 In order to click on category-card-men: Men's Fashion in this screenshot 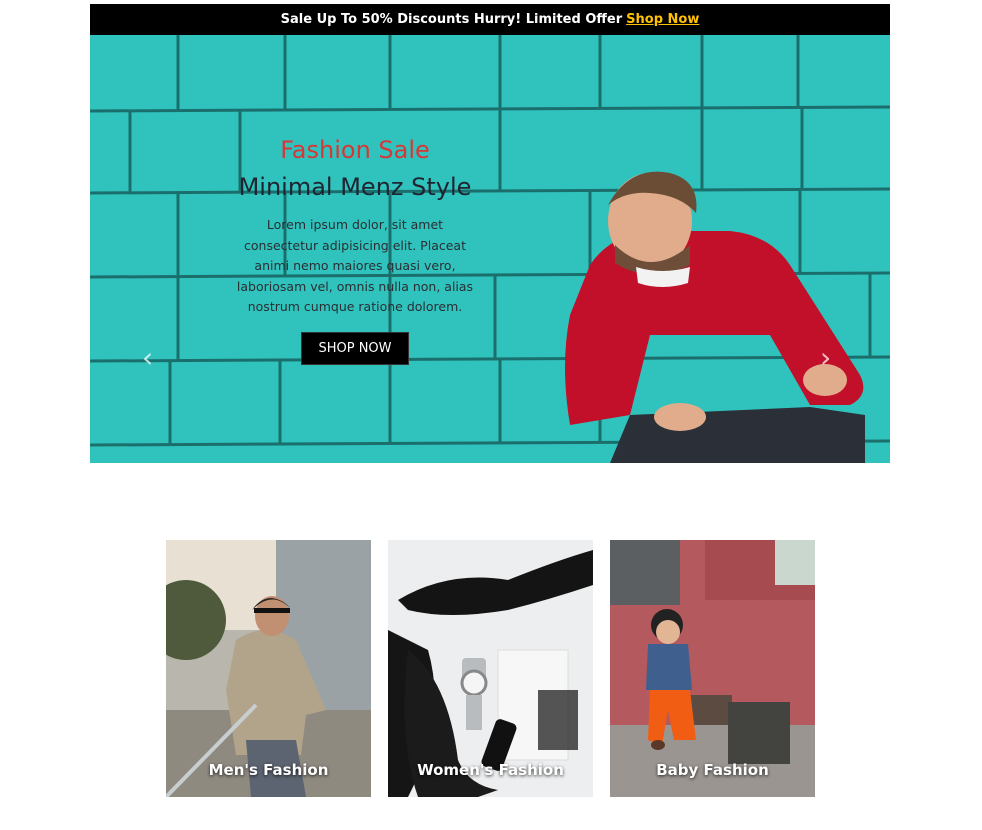, I will do `click(268, 668)`.